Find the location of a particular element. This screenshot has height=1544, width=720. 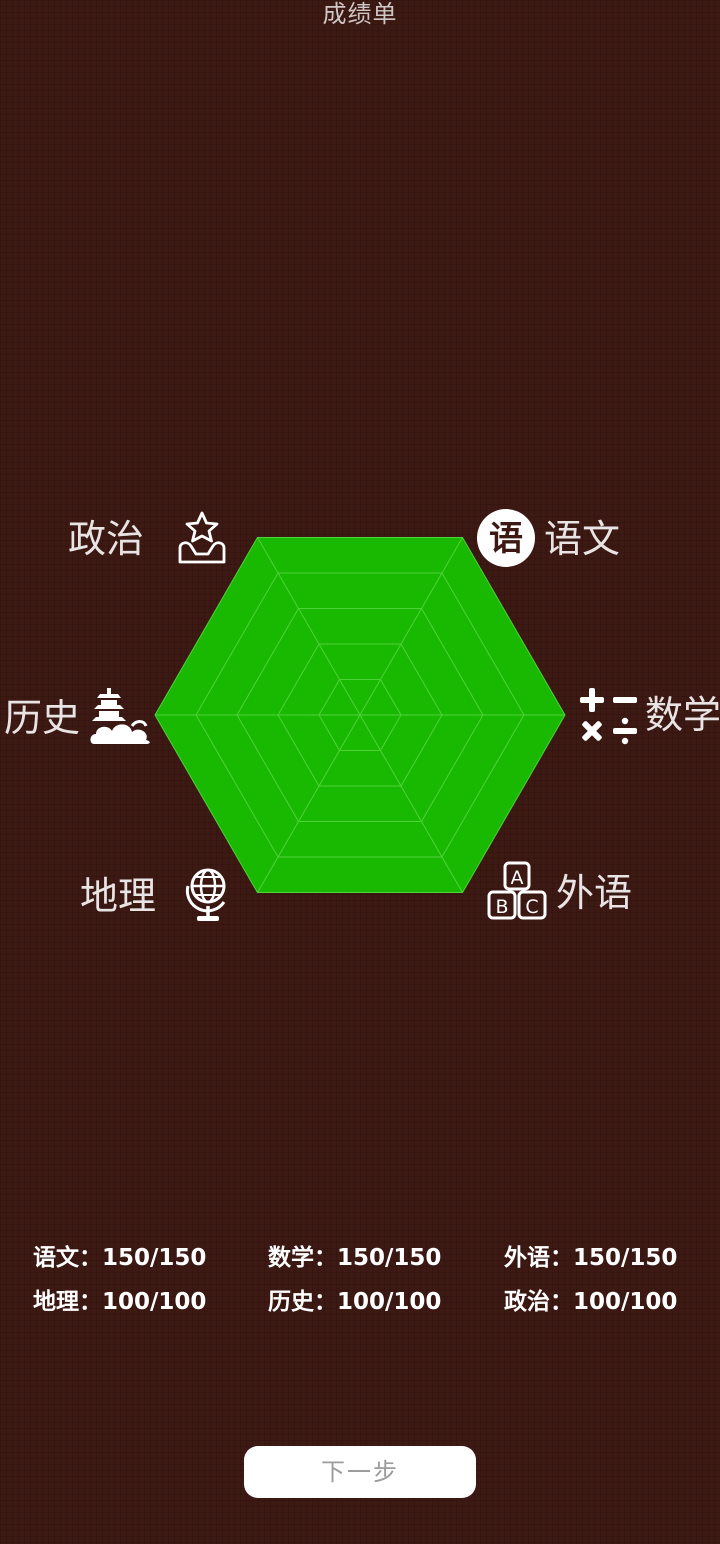

score-row: 语文：150/150 数学：150/150 外语：150/150 is located at coordinates (360, 1258).